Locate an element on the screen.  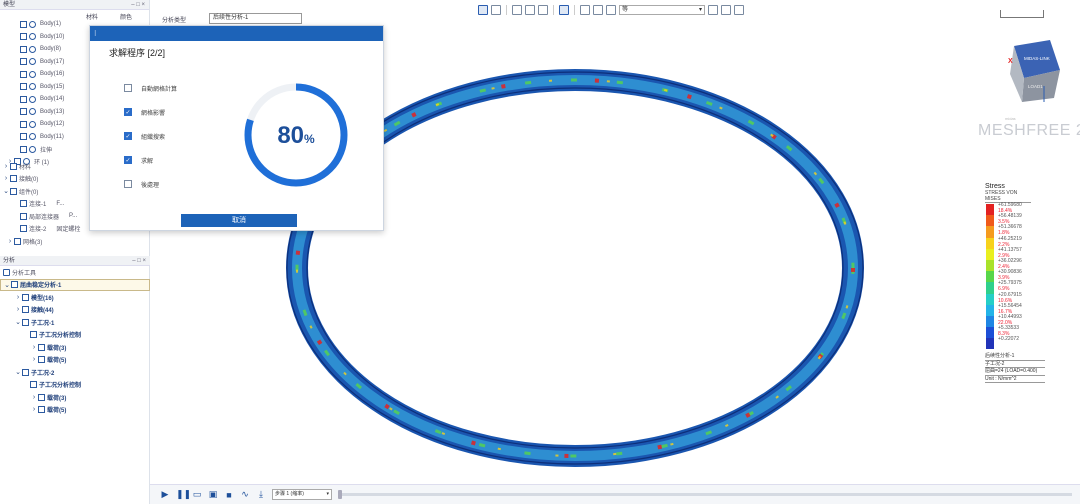
mesh-view-button is located at coordinates (517, 10).